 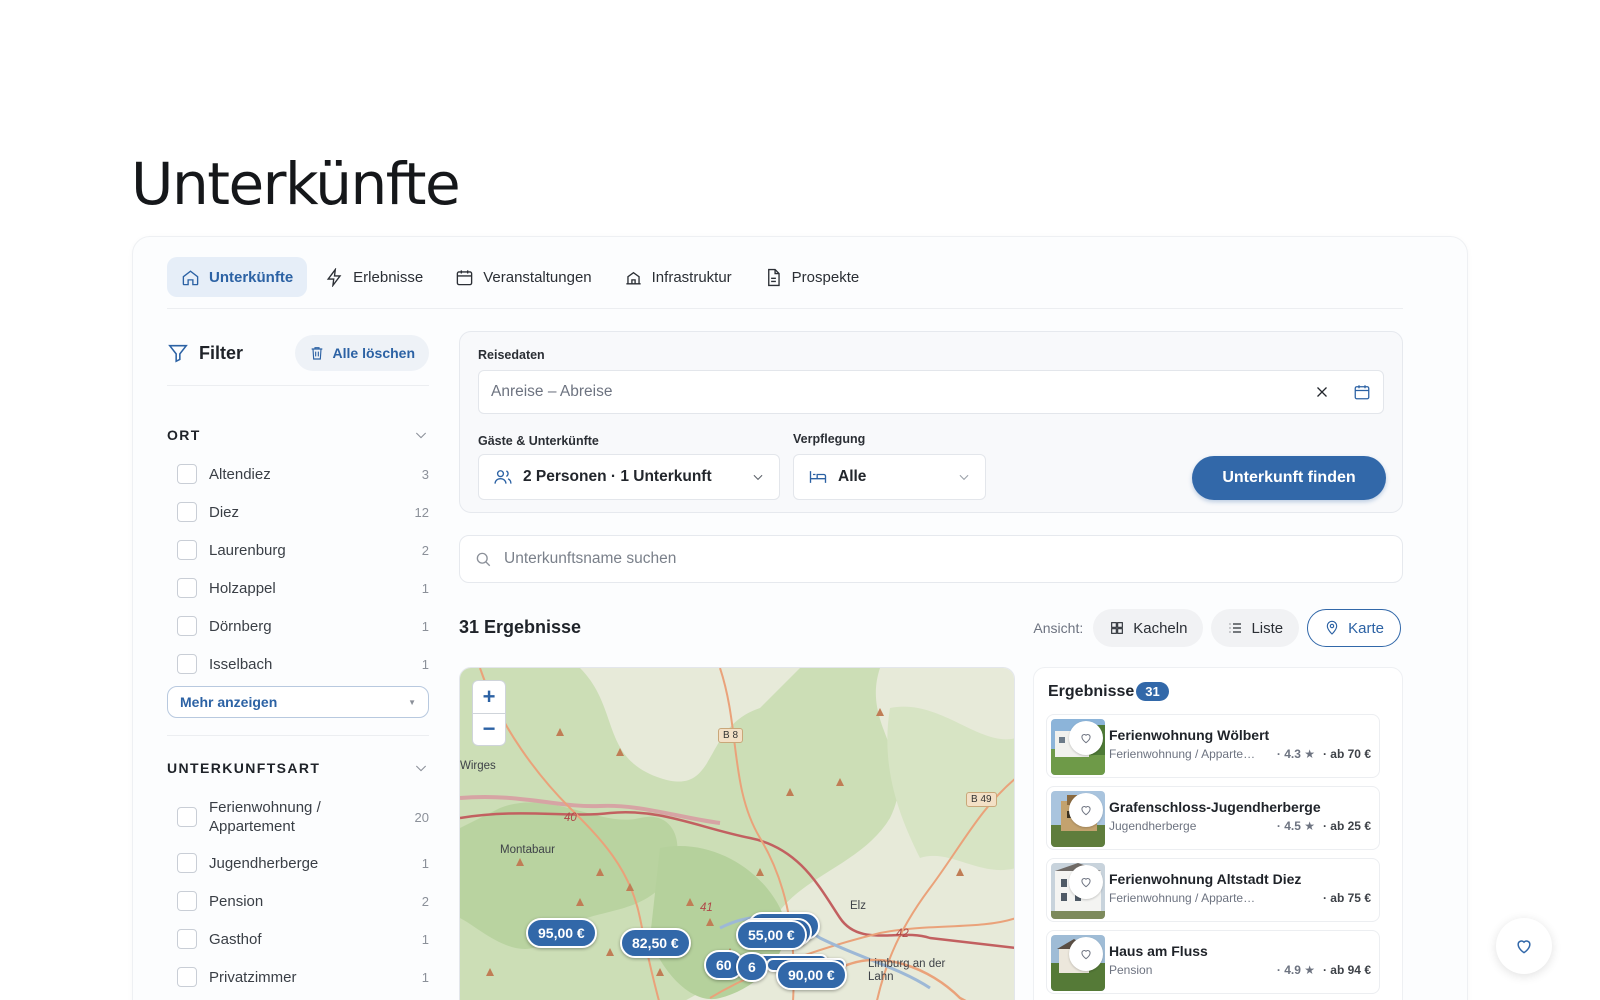 I want to click on view-switcher: Ansicht: Kacheln Liste Karte, so click(x=1217, y=628).